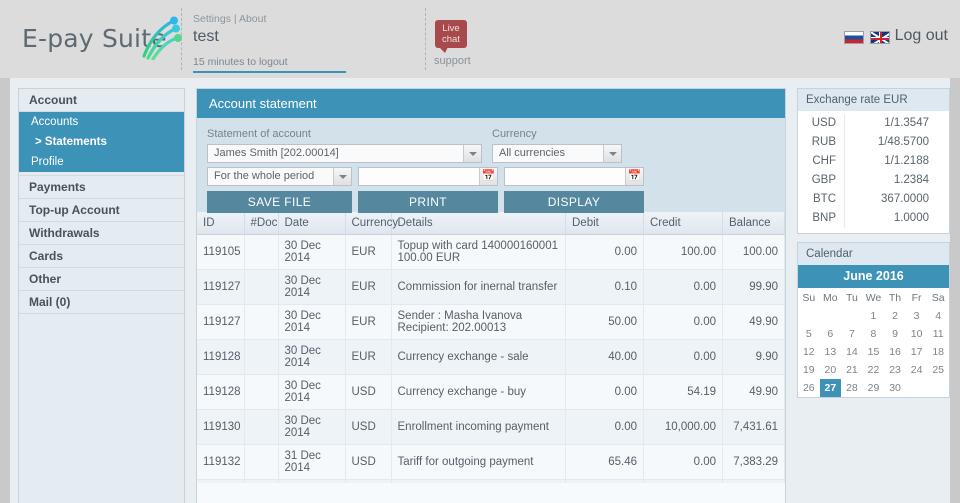 This screenshot has height=503, width=960. I want to click on sidebar-item-account: Account, so click(101, 100).